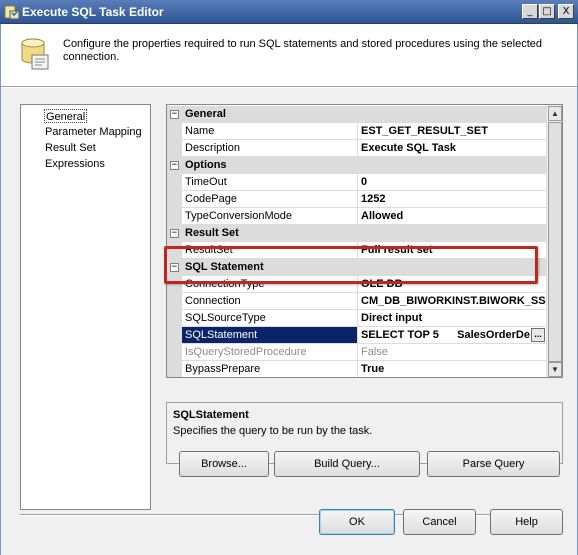  Describe the element at coordinates (269, 148) in the screenshot. I see `property-name: Description` at that location.